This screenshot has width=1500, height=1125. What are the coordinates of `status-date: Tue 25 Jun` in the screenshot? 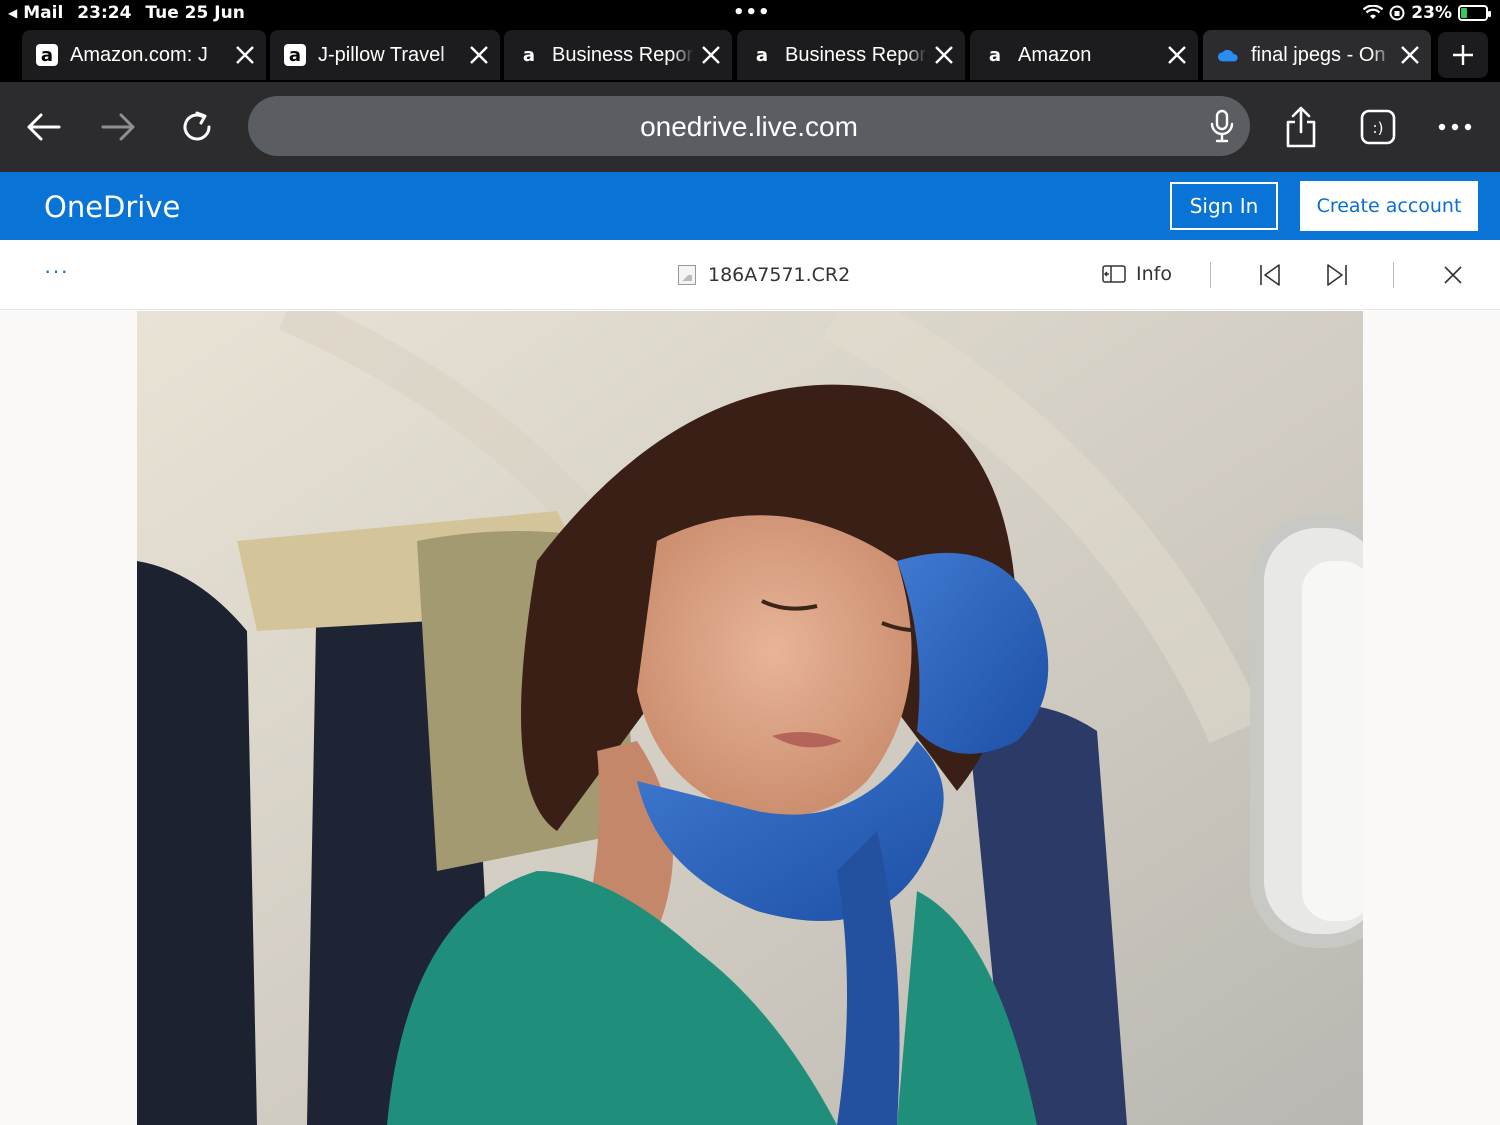 It's located at (195, 13).